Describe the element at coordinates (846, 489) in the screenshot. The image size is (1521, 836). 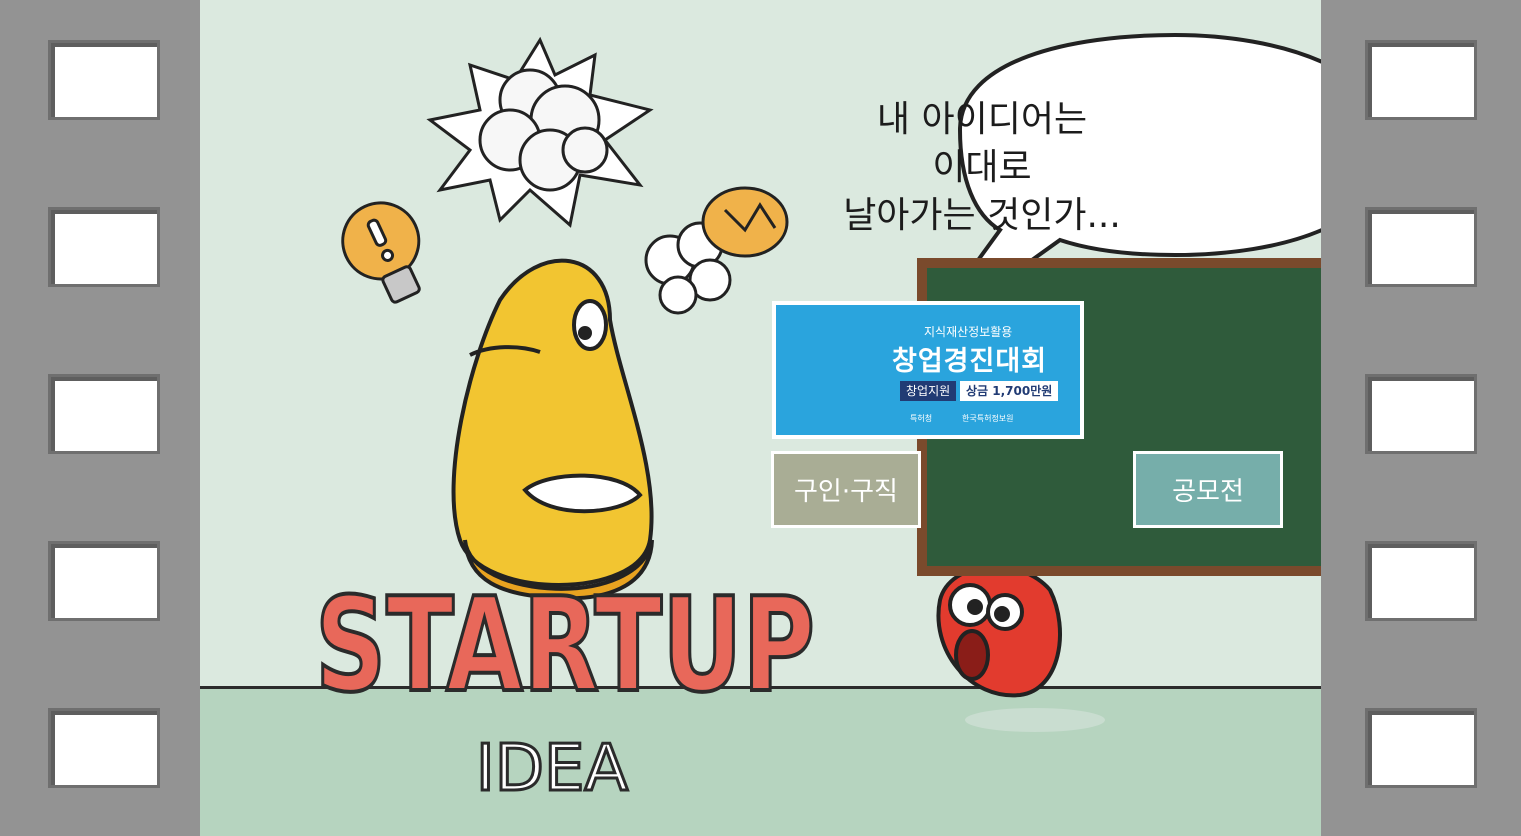
I see `jobs-button: 구인·구직` at that location.